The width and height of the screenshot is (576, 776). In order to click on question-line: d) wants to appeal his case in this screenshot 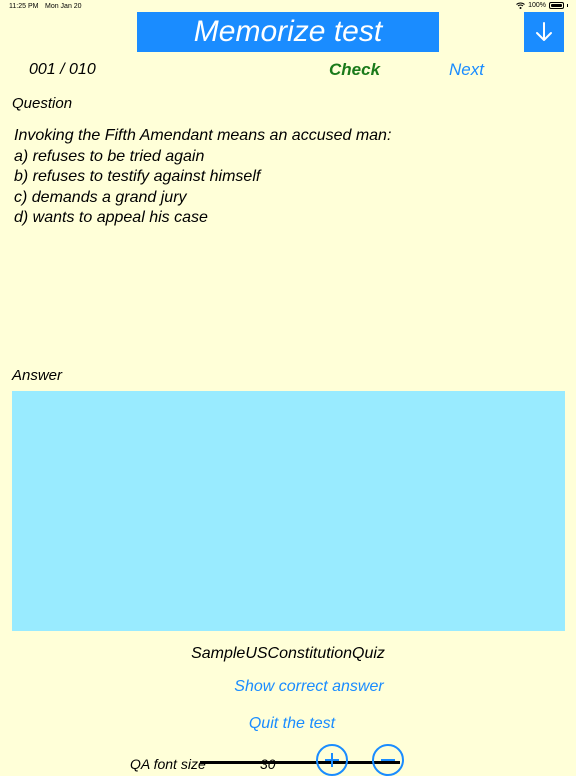, I will do `click(111, 217)`.